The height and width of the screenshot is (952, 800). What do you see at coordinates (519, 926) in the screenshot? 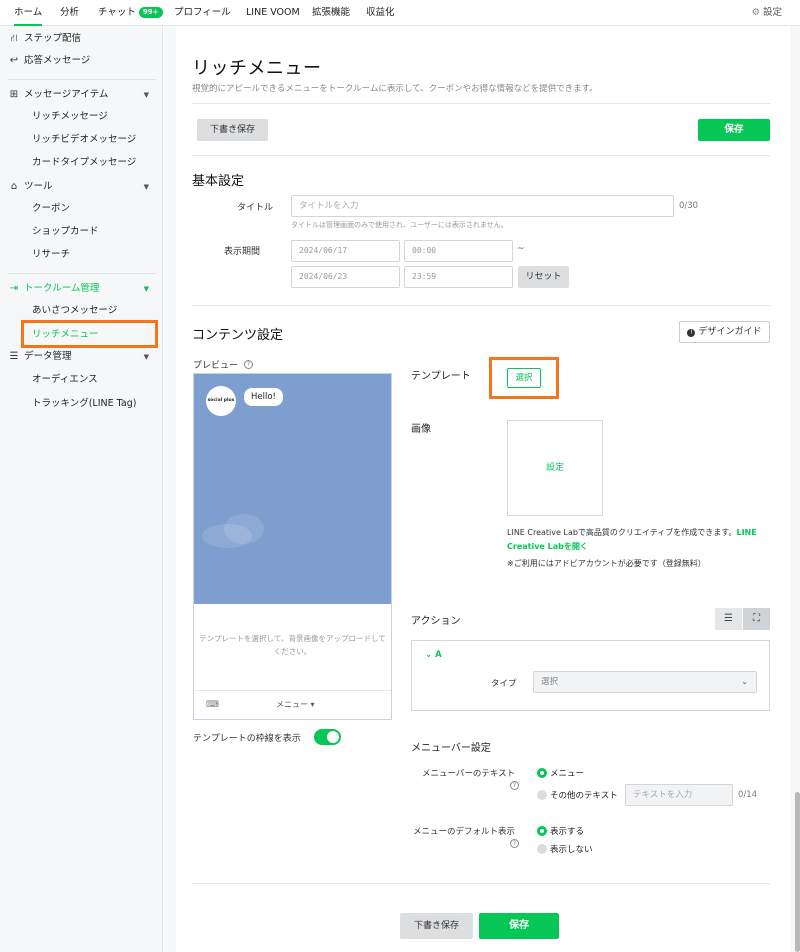
I see `save-button-bottom: 保存` at bounding box center [519, 926].